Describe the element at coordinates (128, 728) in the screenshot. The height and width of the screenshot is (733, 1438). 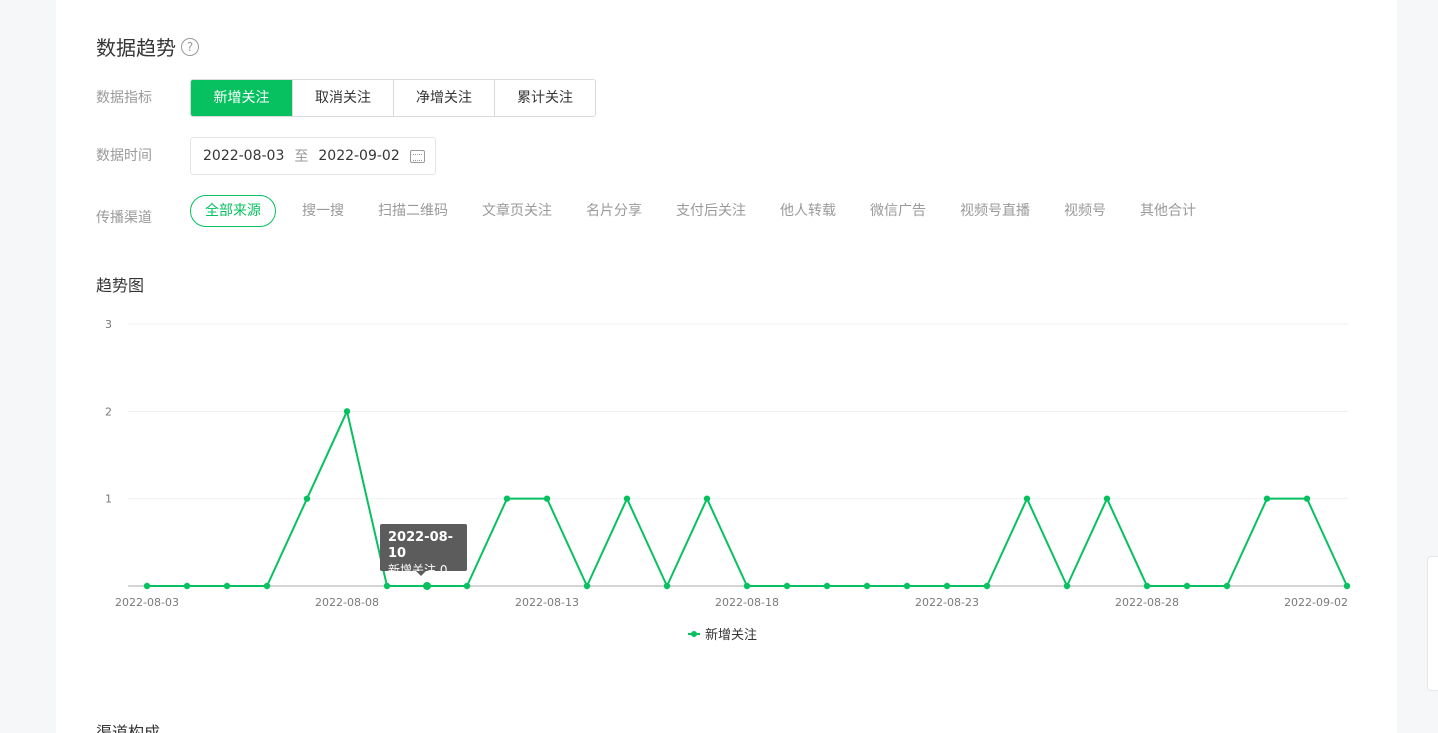
I see `channel-composition-title: 渠道构成` at that location.